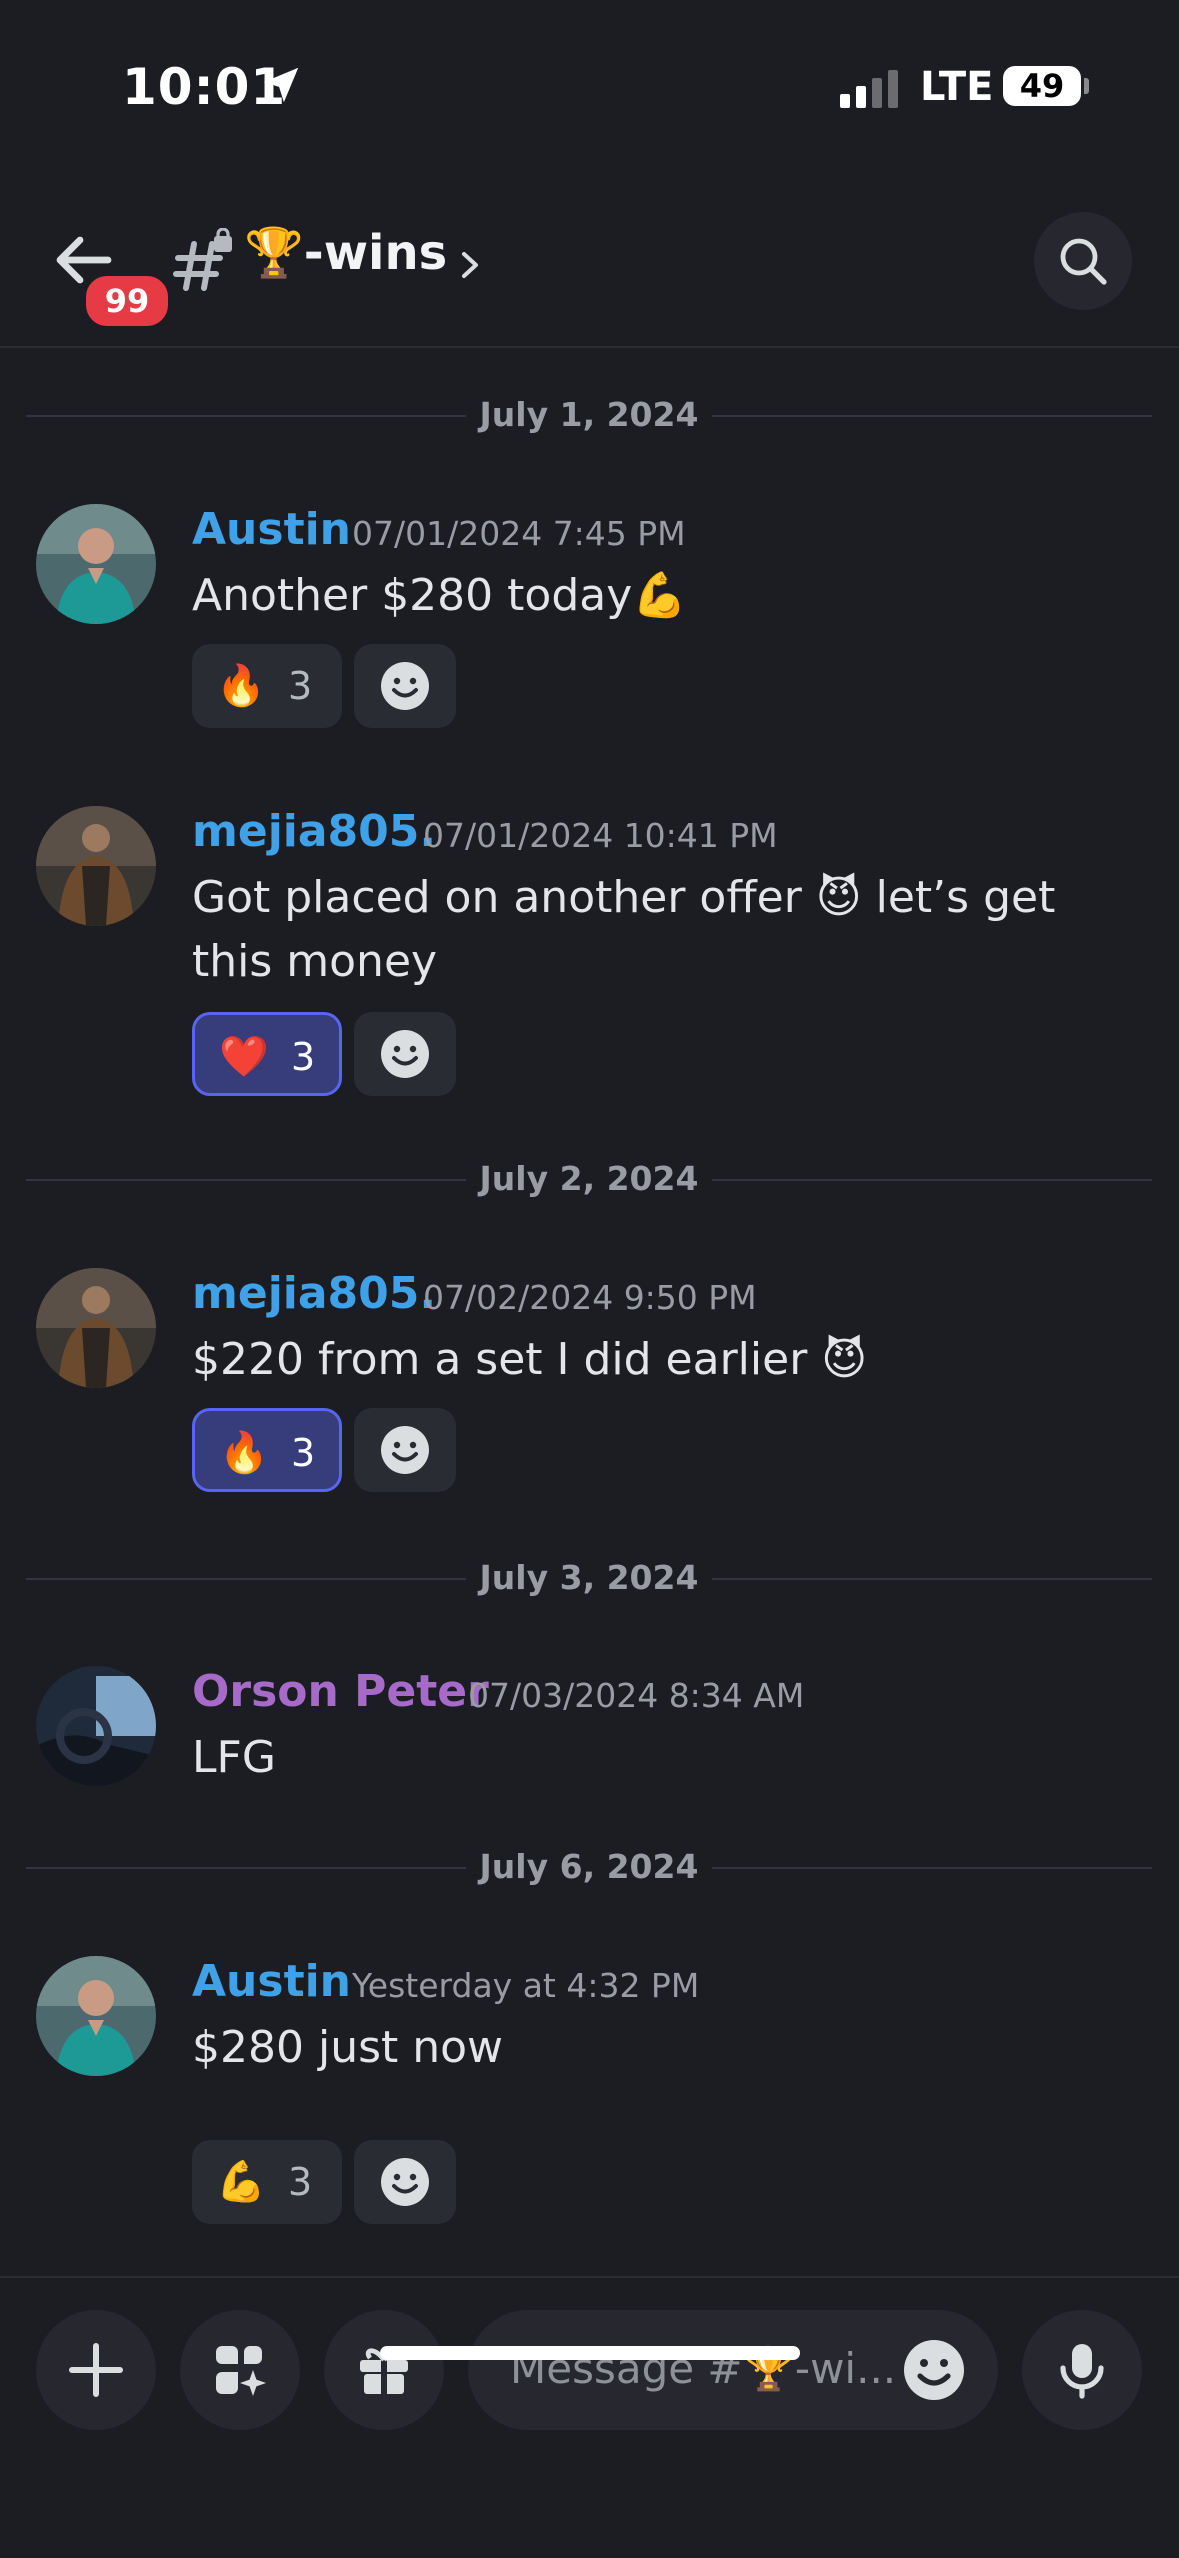 Image resolution: width=1179 pixels, height=2558 pixels. Describe the element at coordinates (957, 87) in the screenshot. I see `network-type: LTE` at that location.